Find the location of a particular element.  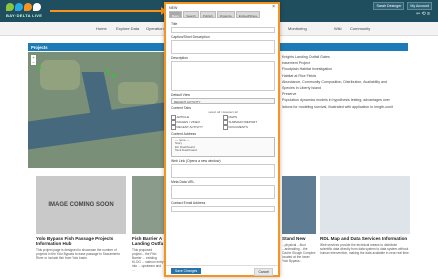

modal-footer: Save Changes Cancel is located at coordinates (222, 271).